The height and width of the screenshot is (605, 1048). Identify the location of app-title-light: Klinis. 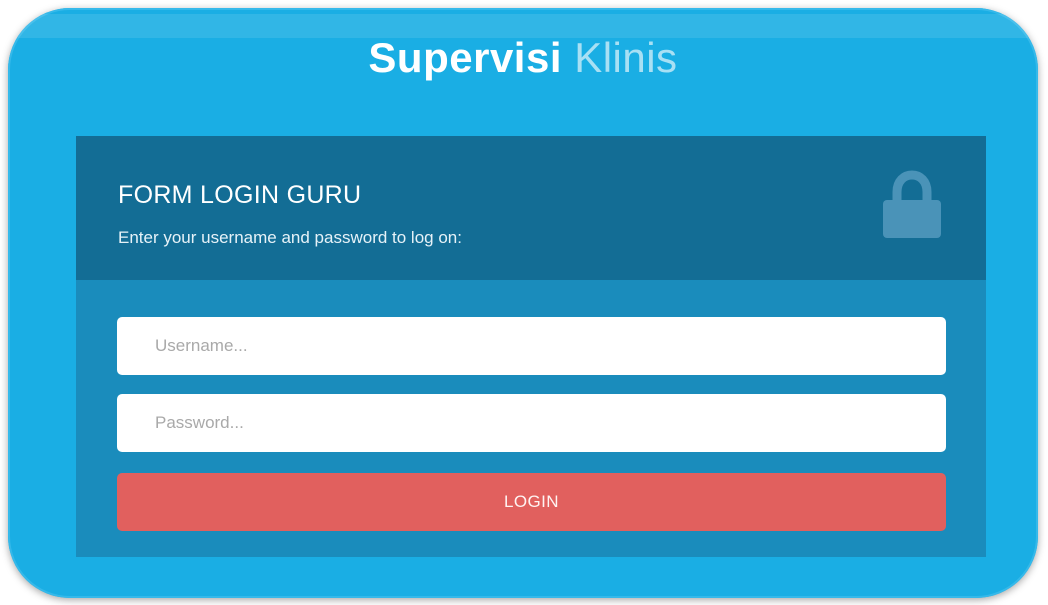
(626, 57).